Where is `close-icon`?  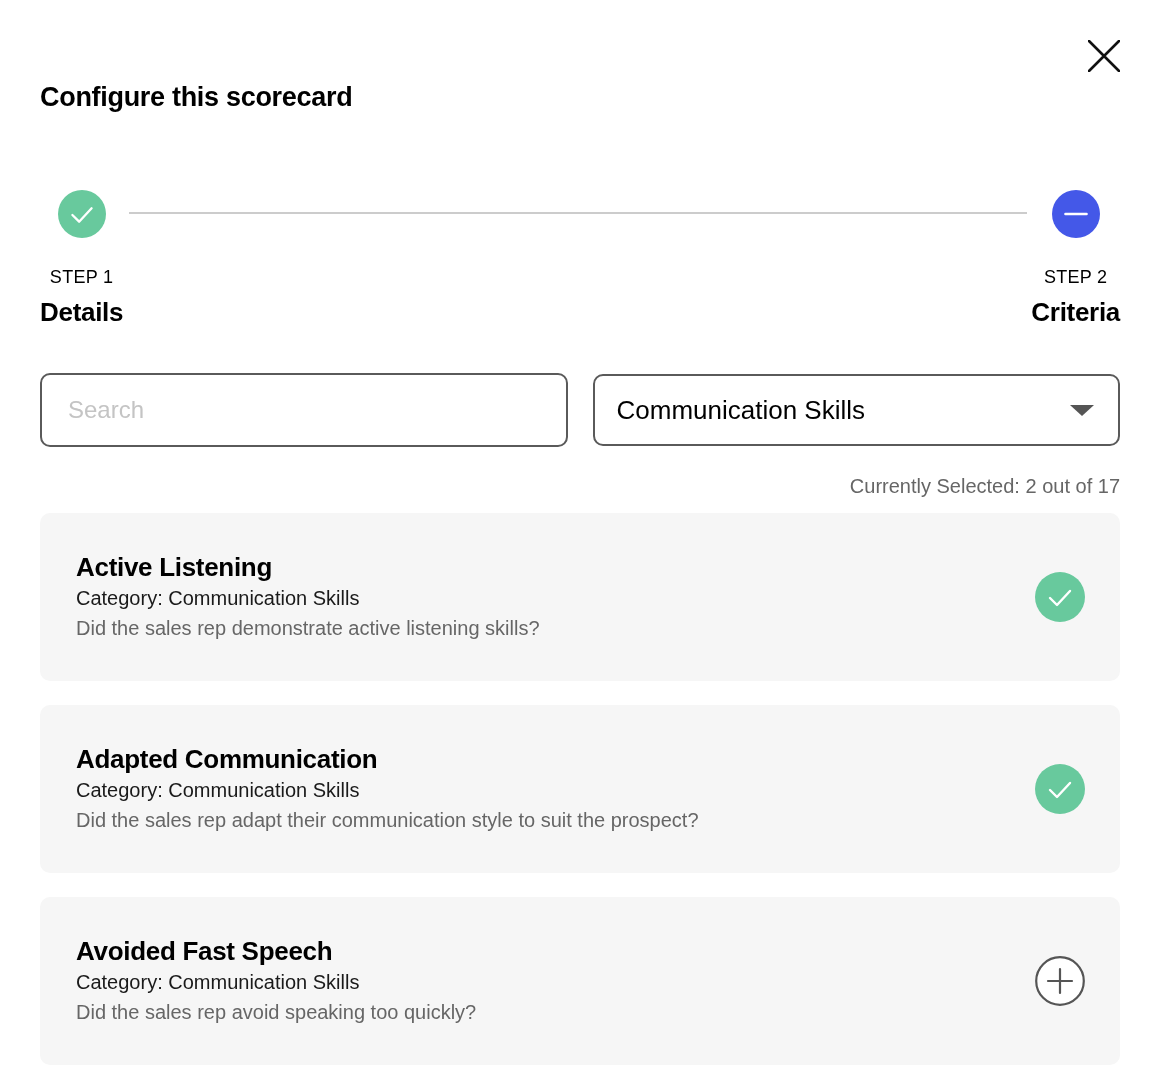 close-icon is located at coordinates (1104, 56).